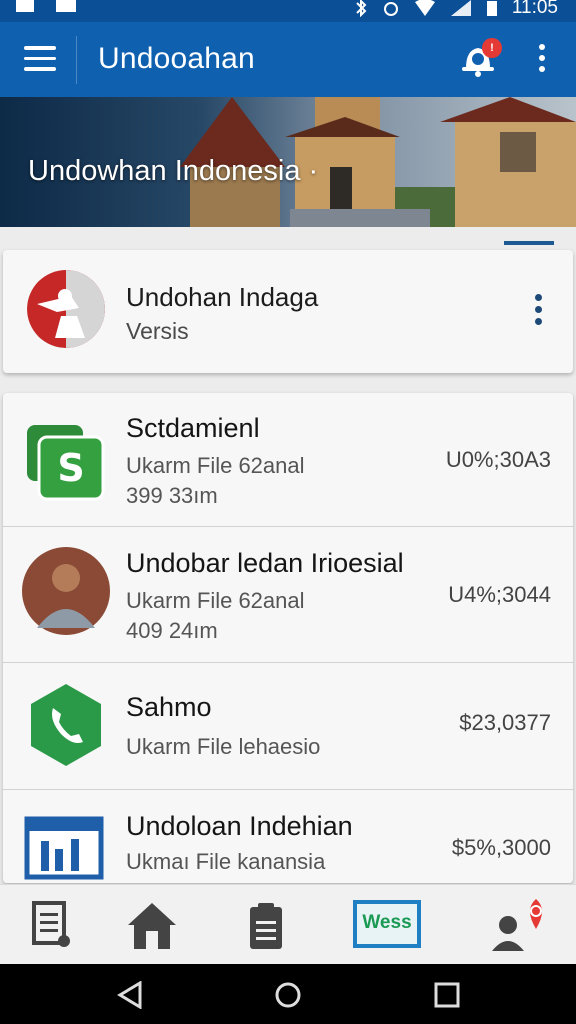 The width and height of the screenshot is (576, 1024). Describe the element at coordinates (288, 727) in the screenshot. I see `list-item: Sahmo Ukarm File lehaesio $23,0377` at that location.